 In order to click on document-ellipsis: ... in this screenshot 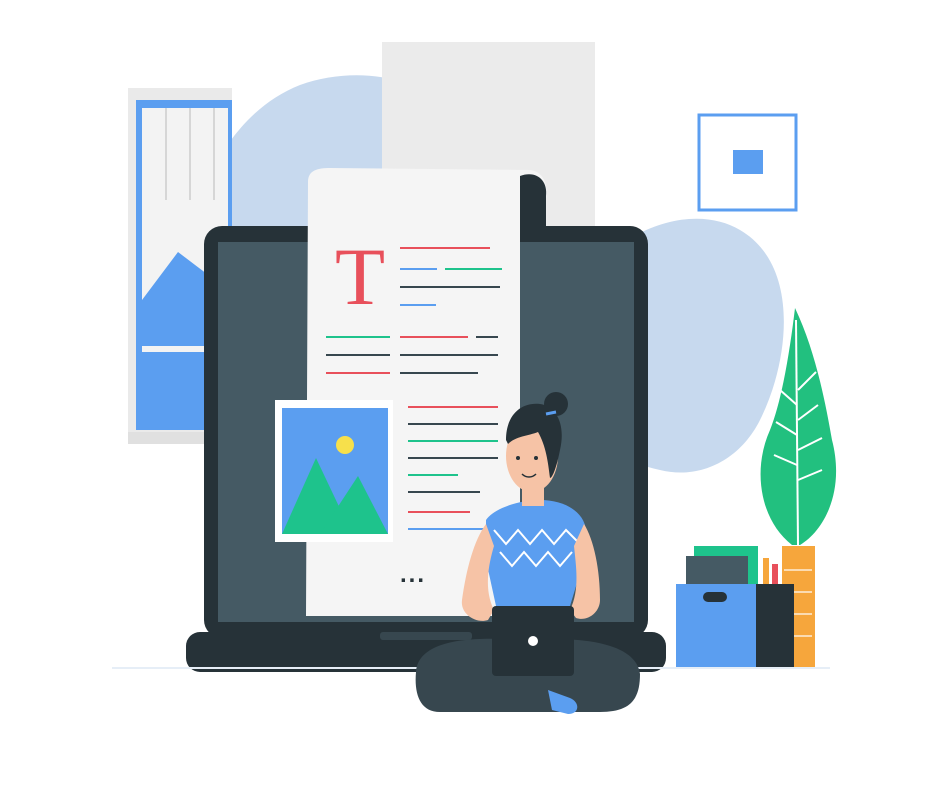, I will do `click(413, 574)`.